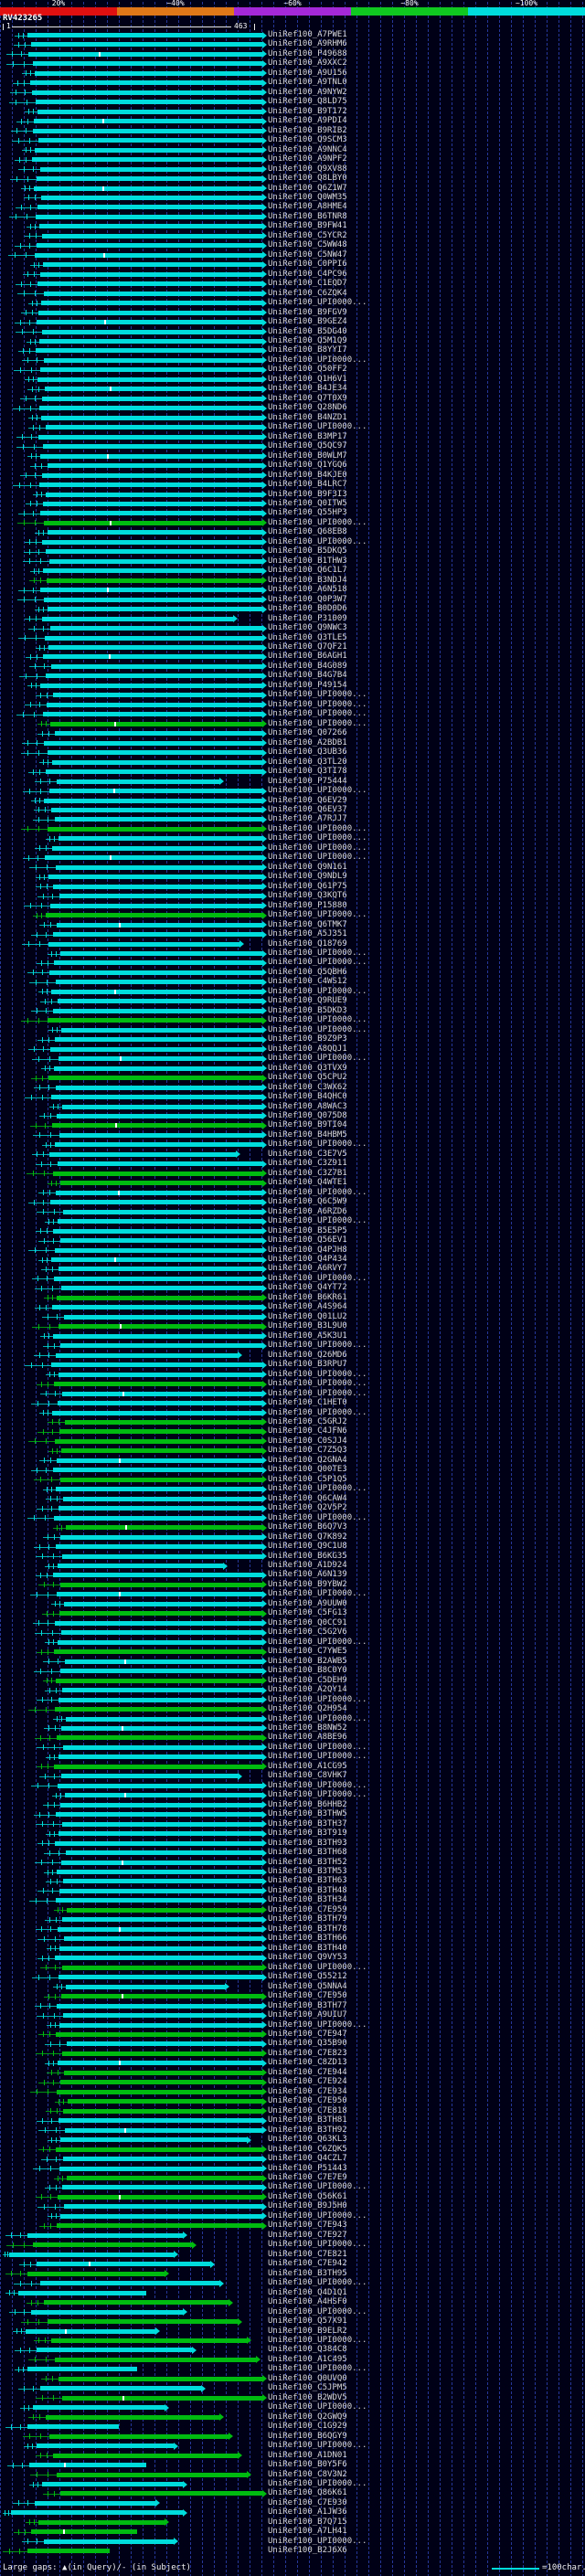  Describe the element at coordinates (308, 2502) in the screenshot. I see `hit-label: UniRef100_C7E930` at that location.